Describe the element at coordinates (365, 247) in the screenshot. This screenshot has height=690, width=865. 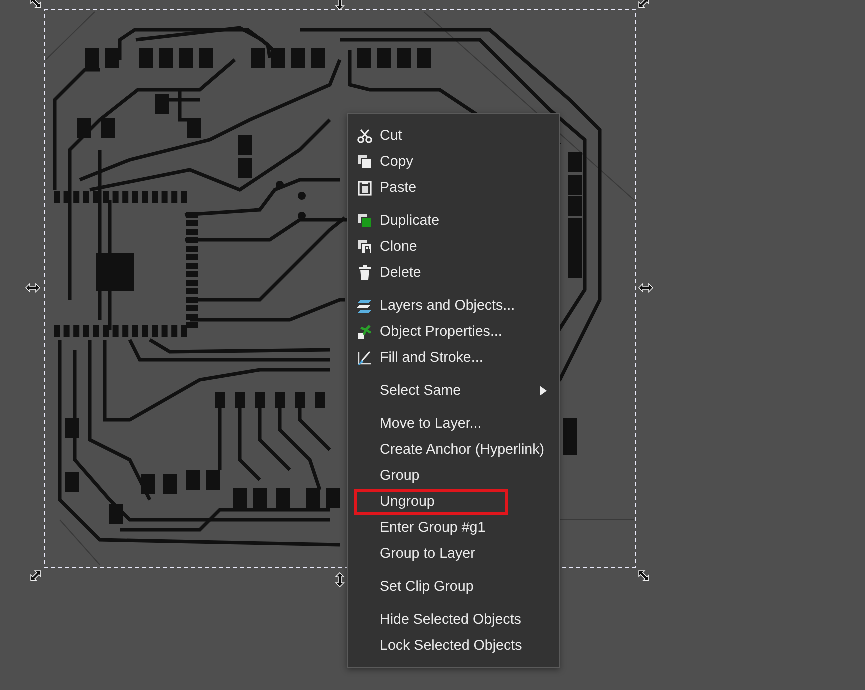
I see `clone-icon` at that location.